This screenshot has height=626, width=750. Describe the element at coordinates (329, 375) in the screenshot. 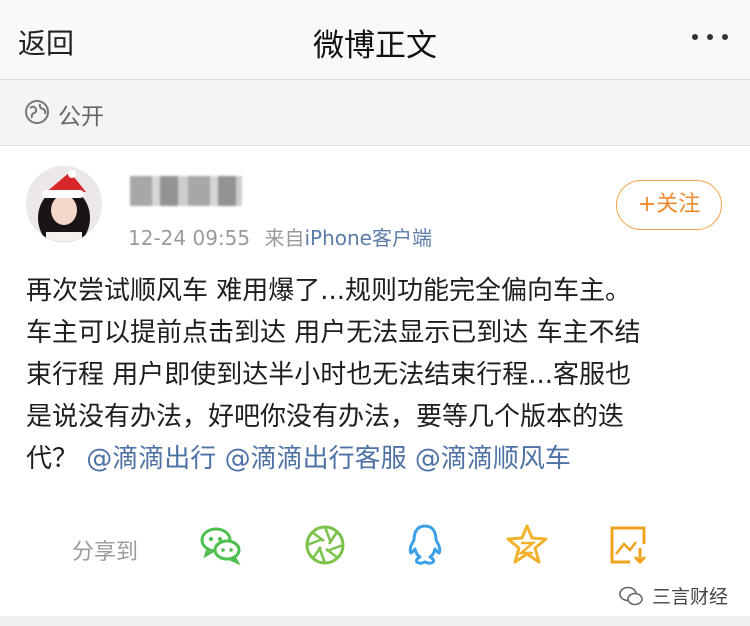

I see `content-line: 束行程 用户即使到达半小时也无法结束行程...客服也` at that location.